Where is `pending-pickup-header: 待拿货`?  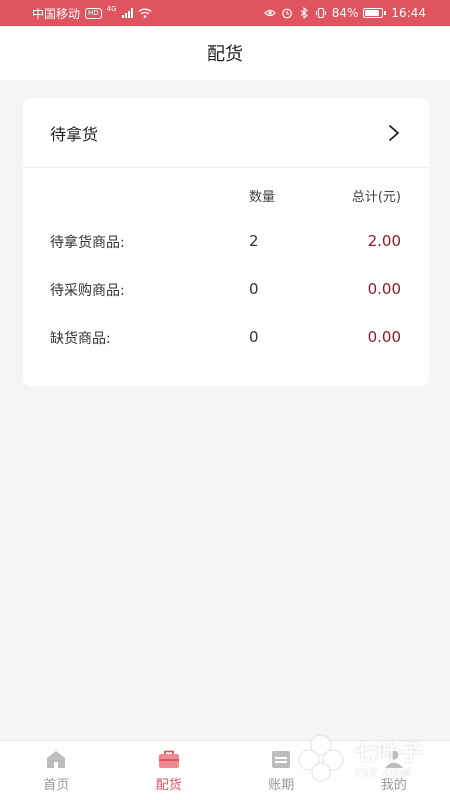
pending-pickup-header: 待拿货 is located at coordinates (226, 133).